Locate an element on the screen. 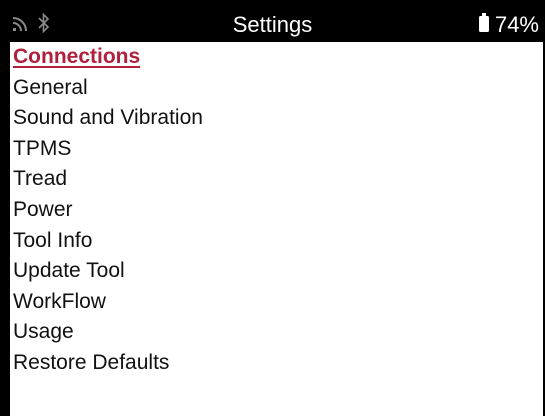 The height and width of the screenshot is (416, 545). menu-item-restore-defaults: Restore Defaults is located at coordinates (276, 363).